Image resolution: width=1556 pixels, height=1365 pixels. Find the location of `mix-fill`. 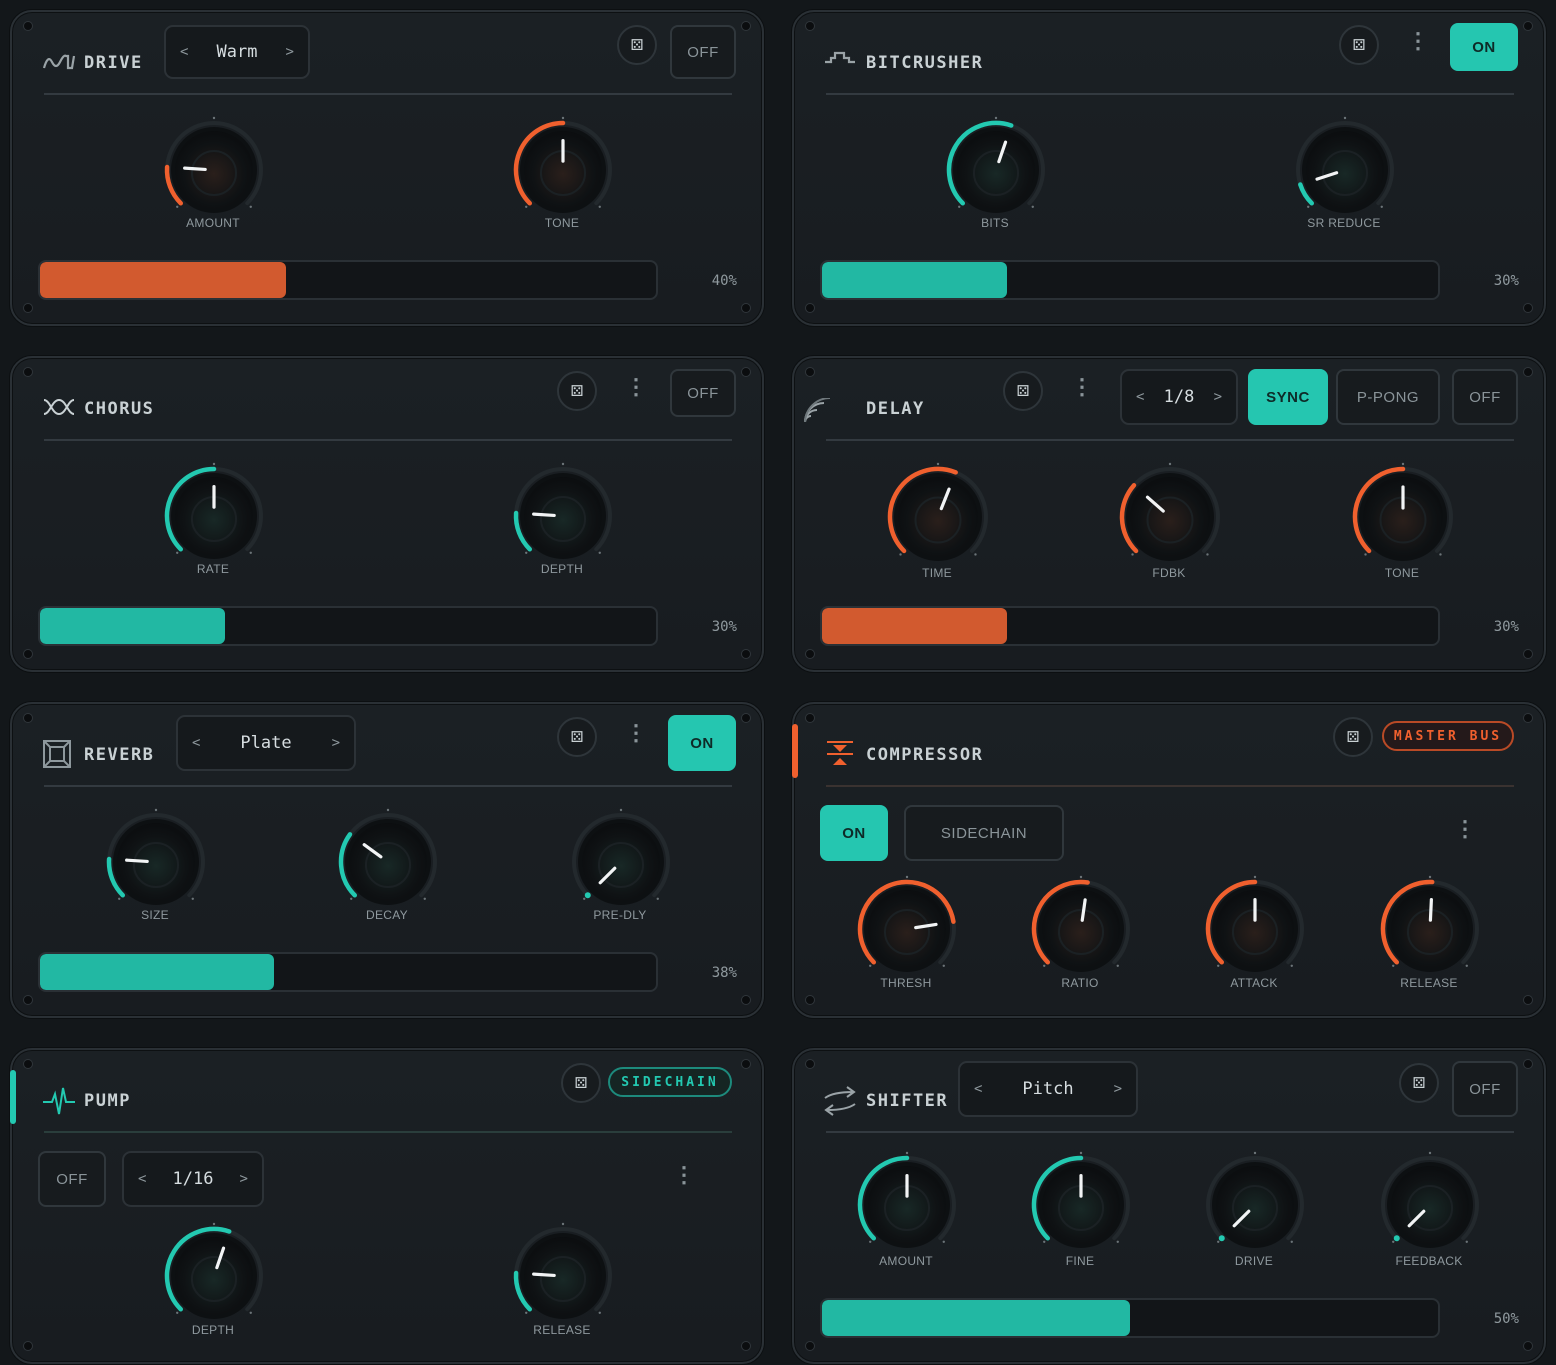

mix-fill is located at coordinates (914, 280).